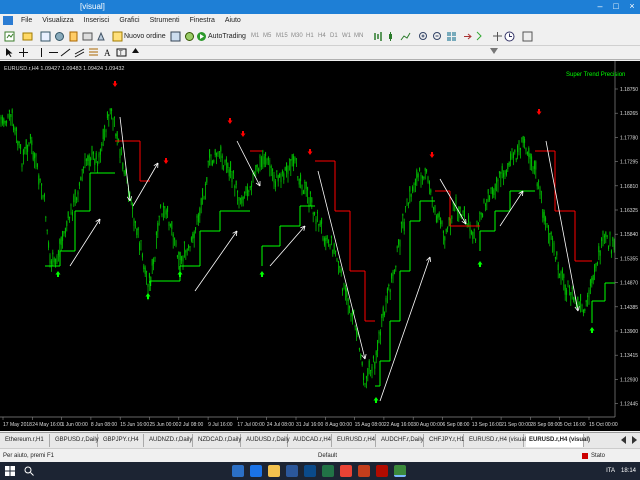 The image size is (640, 480). What do you see at coordinates (9, 36) in the screenshot?
I see `new-chart-icon` at bounding box center [9, 36].